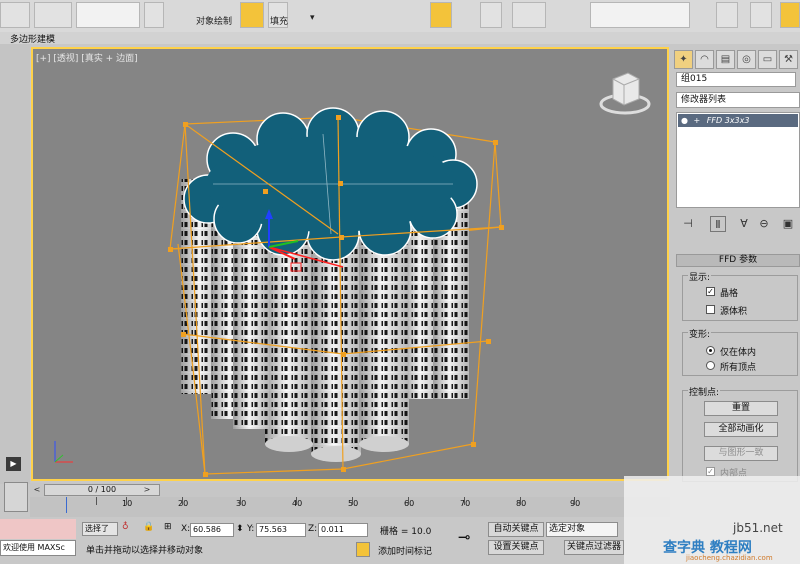  Describe the element at coordinates (297, 503) in the screenshot. I see `track-label-40: 40` at that location.